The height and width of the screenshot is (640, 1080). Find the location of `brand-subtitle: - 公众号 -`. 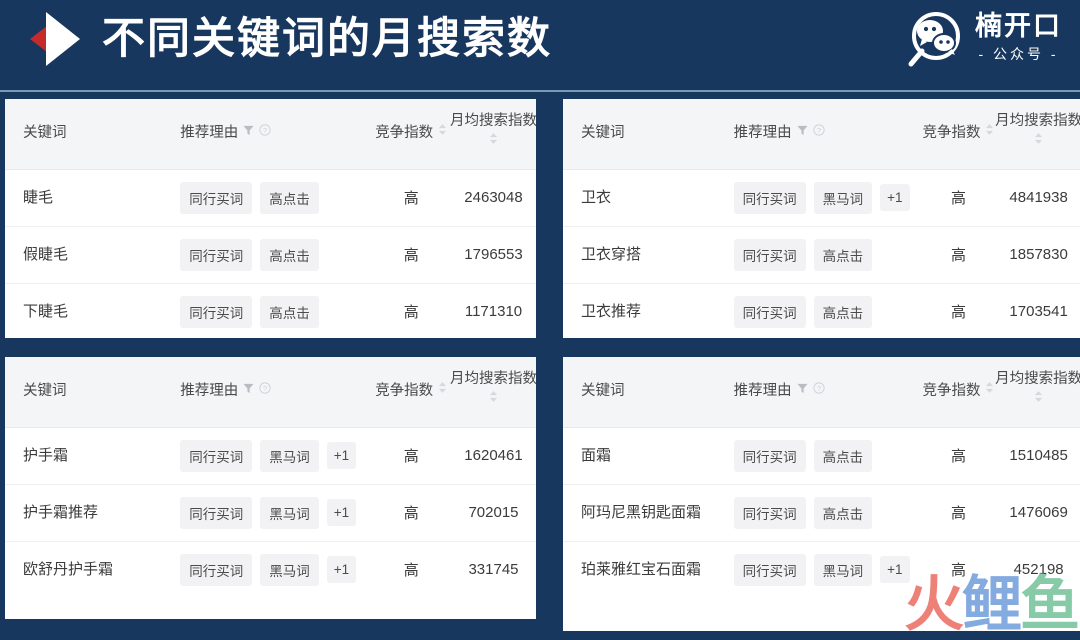

brand-subtitle: - 公众号 - is located at coordinates (1018, 54).